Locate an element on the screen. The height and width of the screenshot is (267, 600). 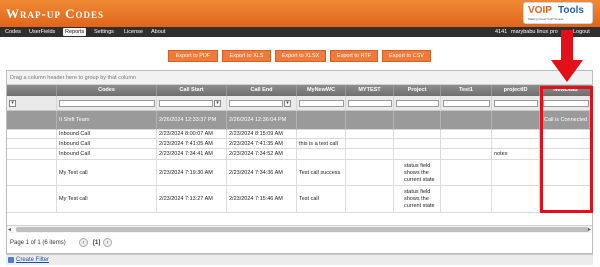
column-header-codes: Codes is located at coordinates (107, 90).